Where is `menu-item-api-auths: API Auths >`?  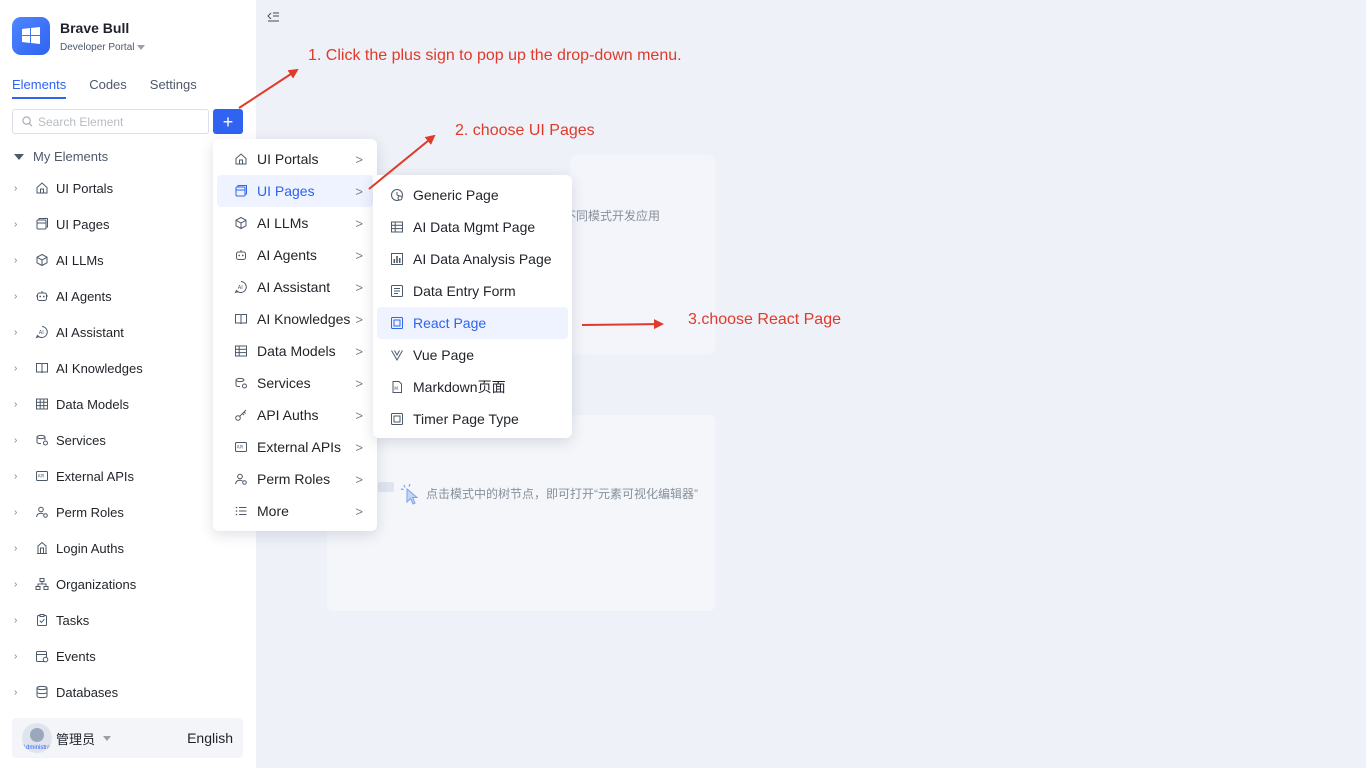 menu-item-api-auths: API Auths > is located at coordinates (295, 415).